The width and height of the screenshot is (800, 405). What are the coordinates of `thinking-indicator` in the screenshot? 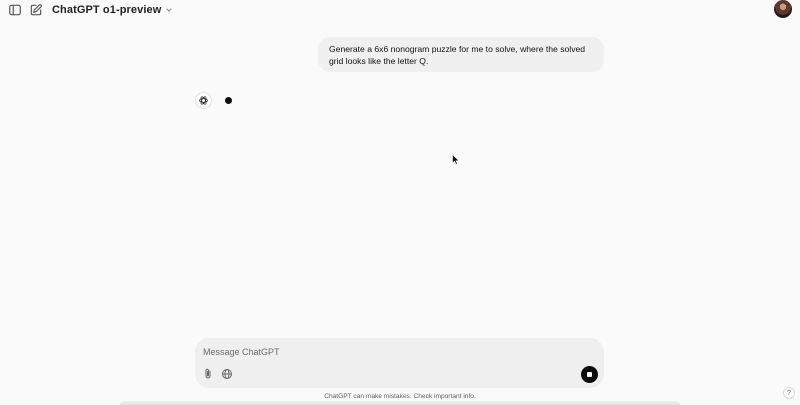 It's located at (228, 100).